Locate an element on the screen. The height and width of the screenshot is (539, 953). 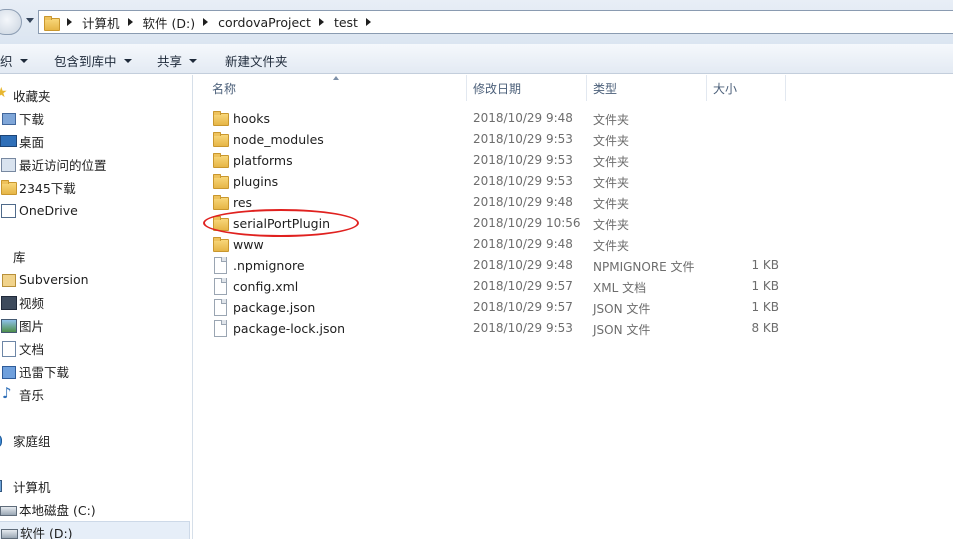
nav-videos: 视频 is located at coordinates (22, 302).